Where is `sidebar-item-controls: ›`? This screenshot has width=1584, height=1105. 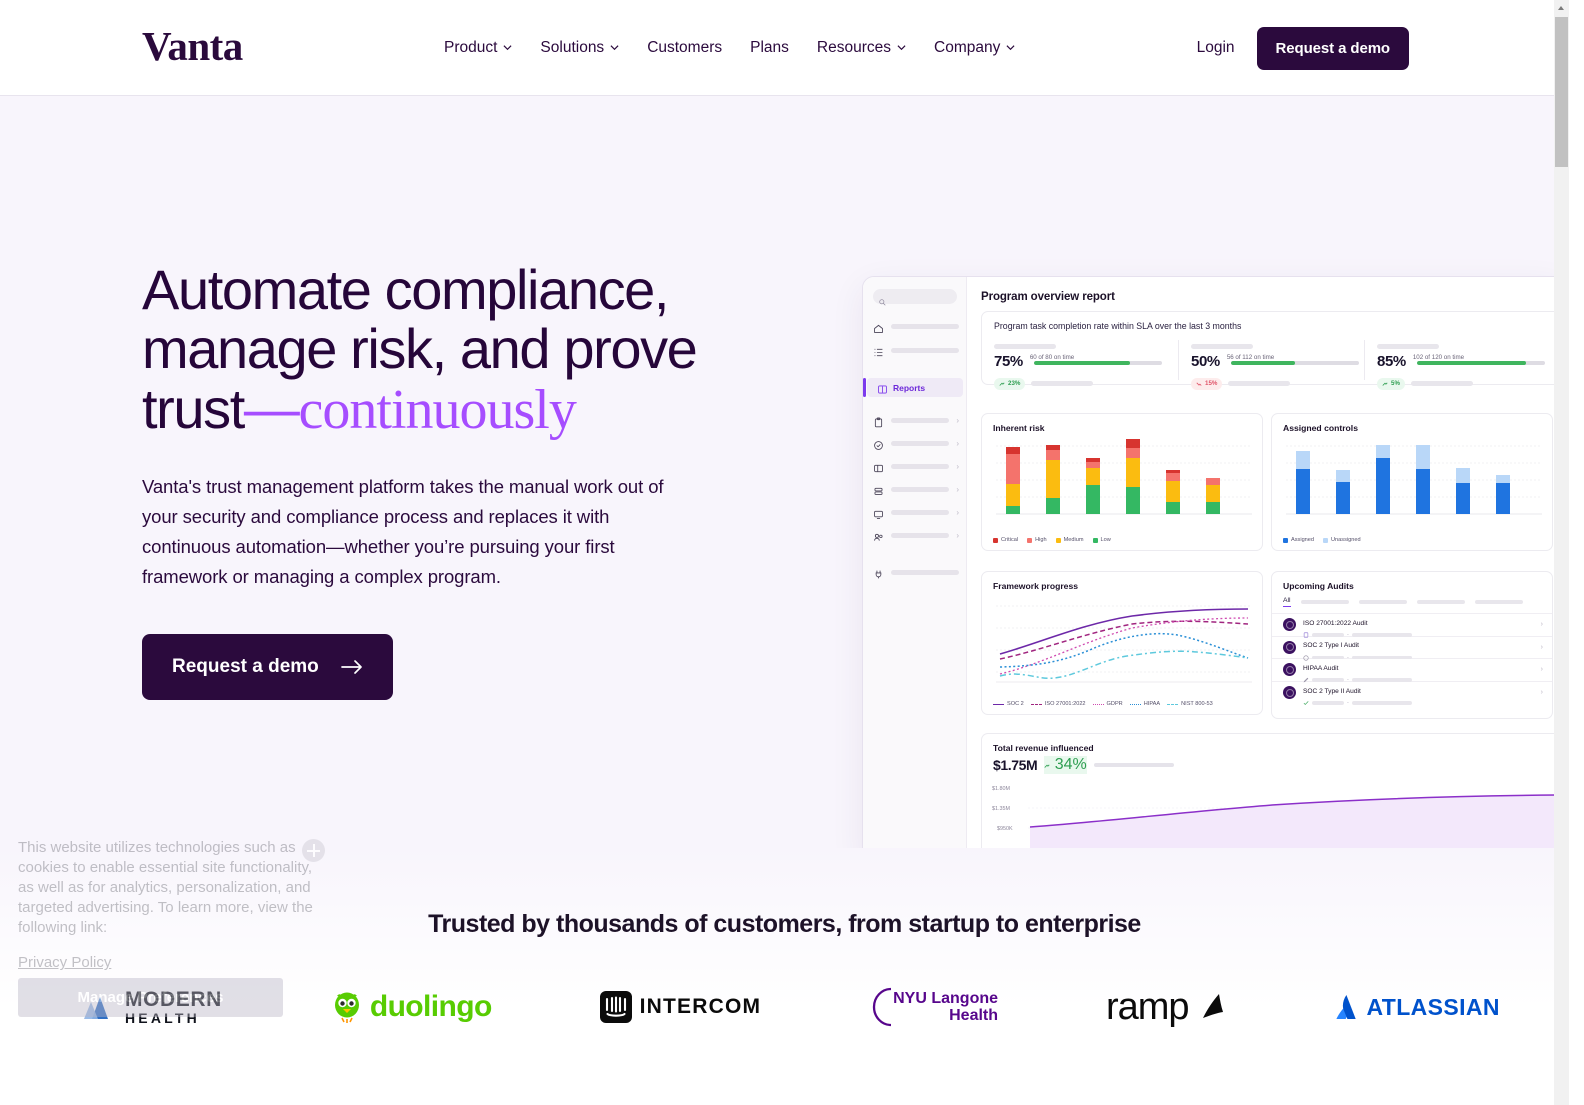
sidebar-item-controls: › is located at coordinates (916, 444).